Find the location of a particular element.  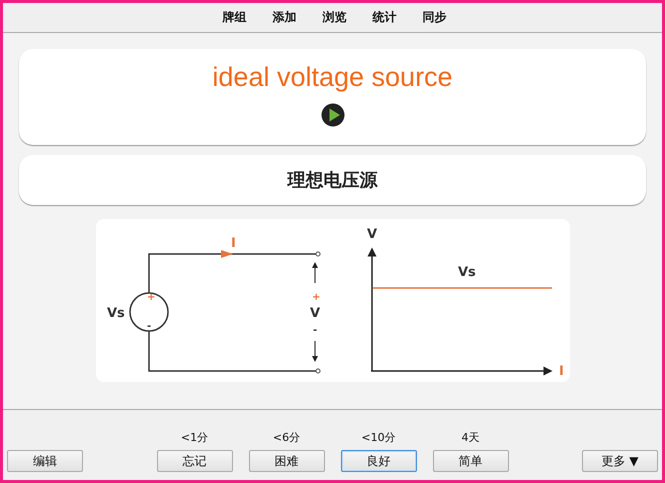

menu-link: 浏览 is located at coordinates (334, 17).